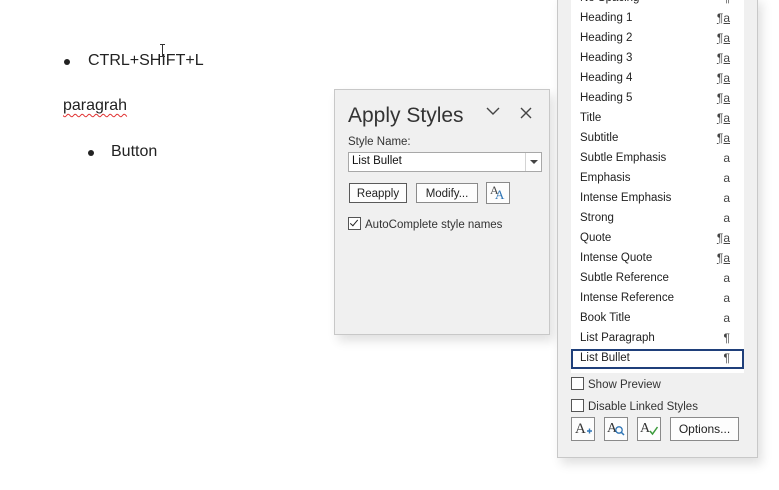  I want to click on style-item: Subtle Reference a, so click(657, 279).